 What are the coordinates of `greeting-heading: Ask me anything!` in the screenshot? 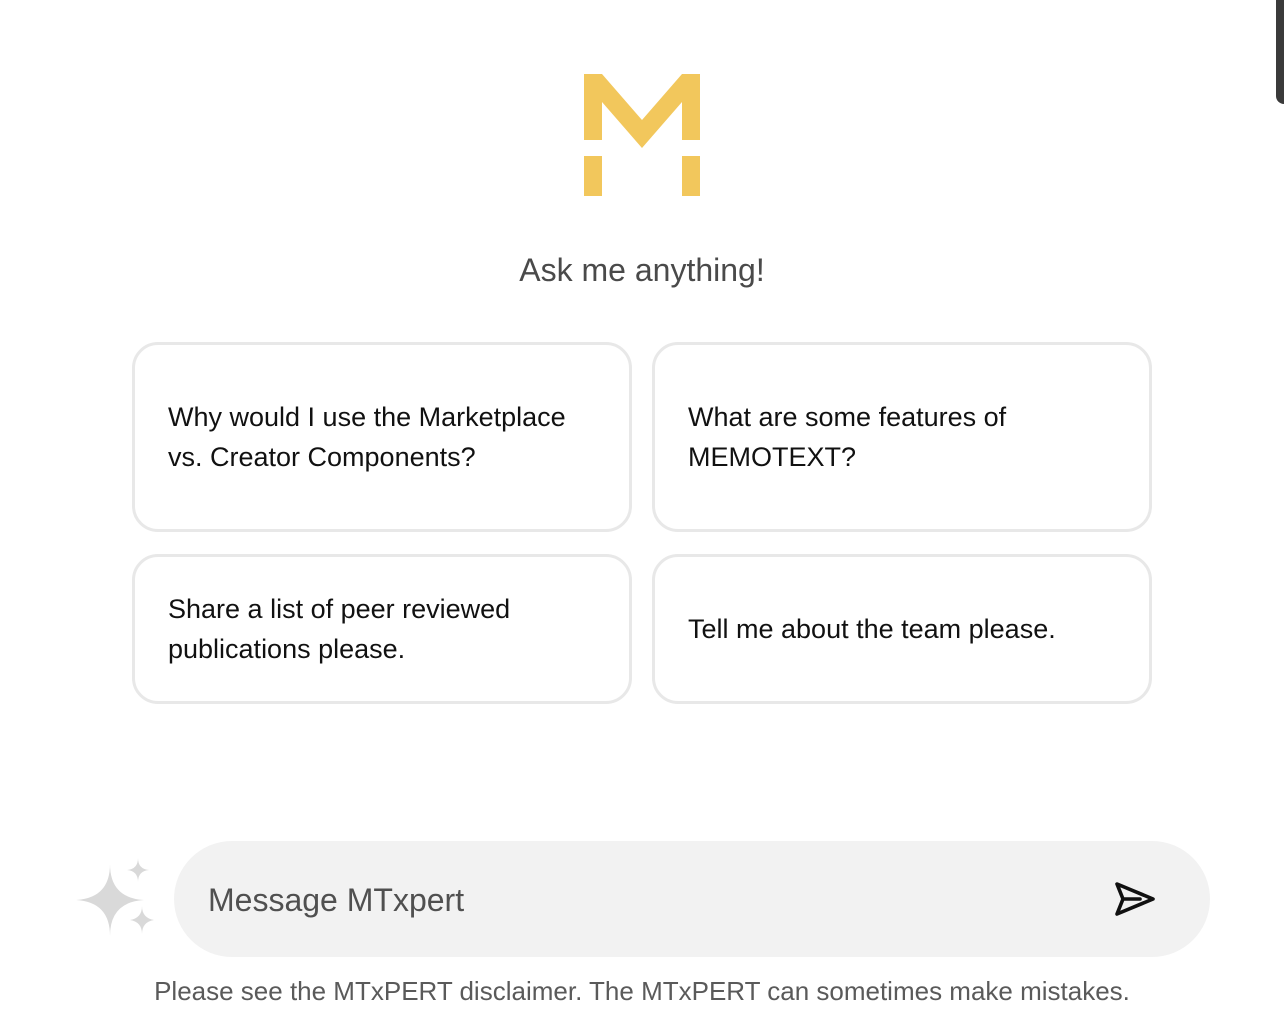 It's located at (642, 270).